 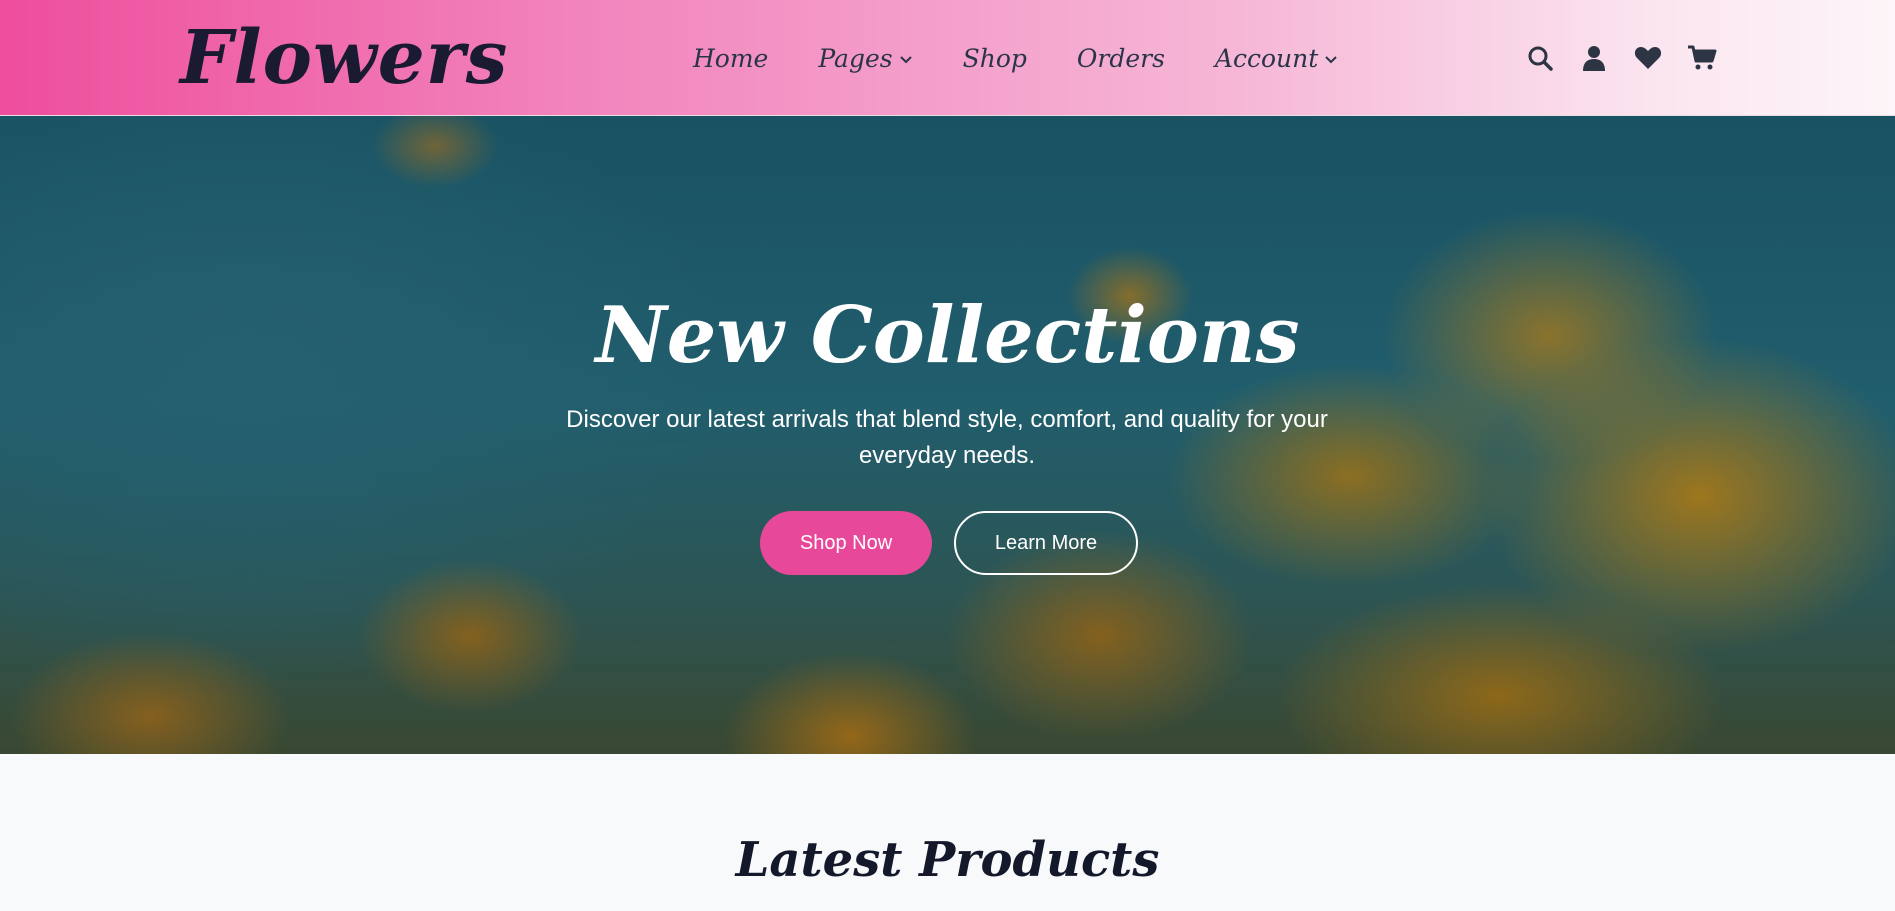 I want to click on nav-item-shop: Shop, so click(x=995, y=58).